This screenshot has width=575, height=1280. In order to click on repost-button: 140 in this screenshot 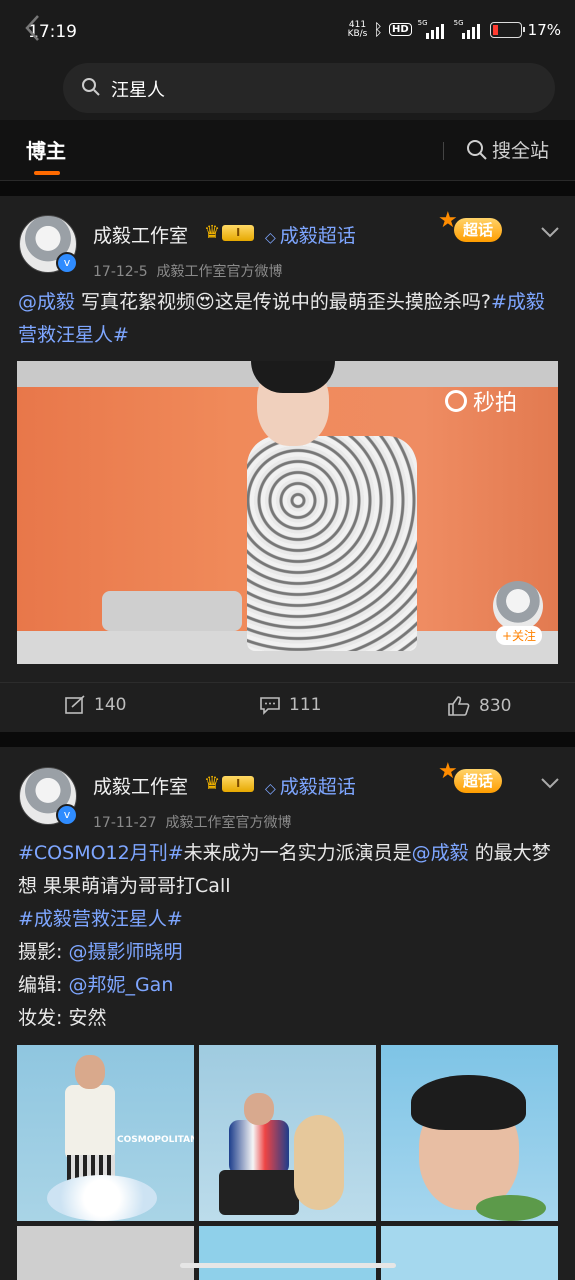, I will do `click(95, 705)`.